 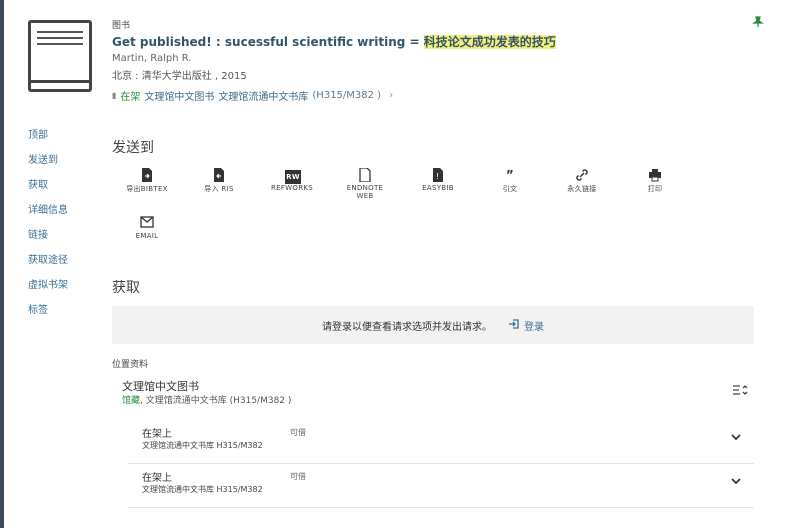 What do you see at coordinates (48, 240) in the screenshot?
I see `sidenav-item-links: 链接` at bounding box center [48, 240].